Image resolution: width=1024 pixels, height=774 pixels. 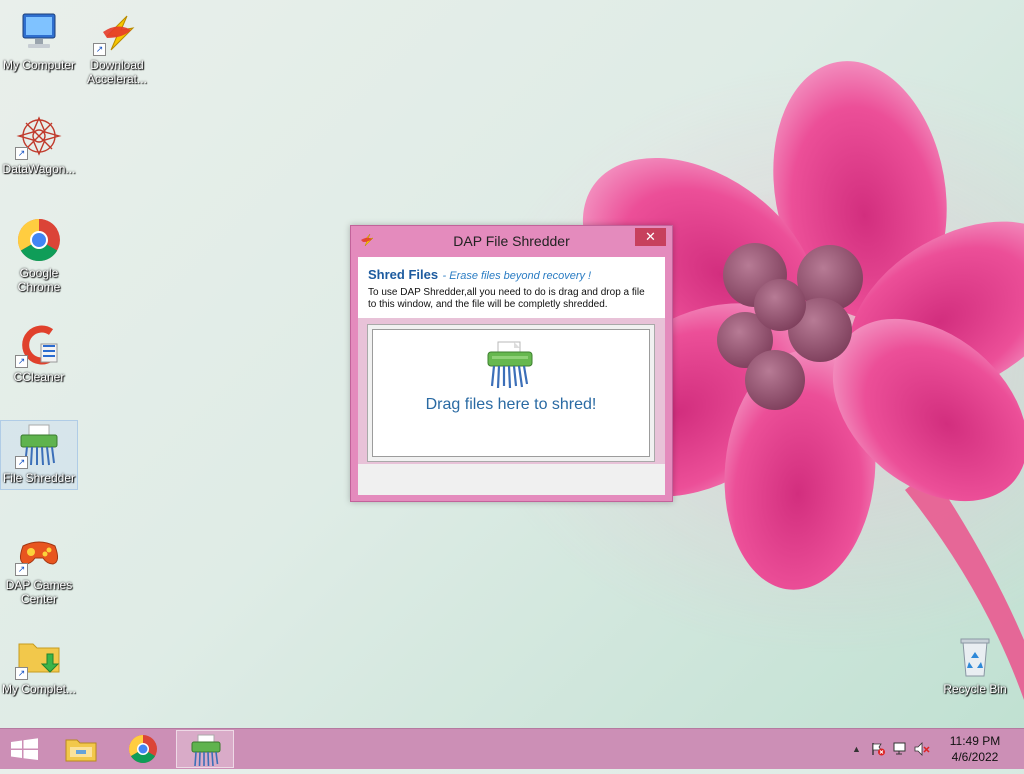 I want to click on close-icon: ✕, so click(x=650, y=236).